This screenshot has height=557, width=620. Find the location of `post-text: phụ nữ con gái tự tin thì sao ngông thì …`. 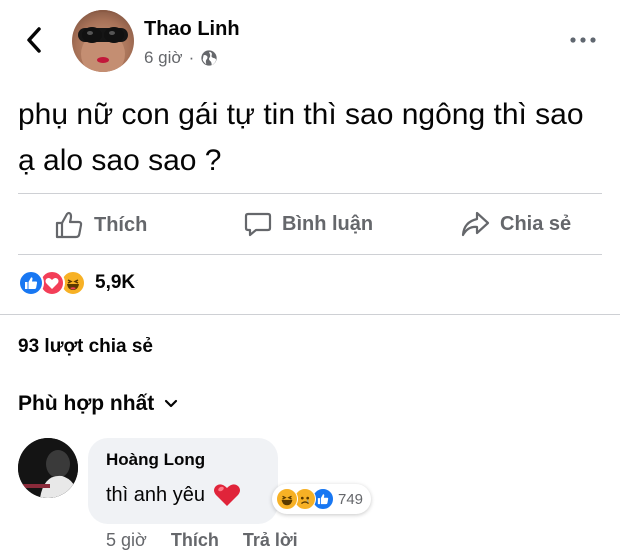

post-text: phụ nữ con gái tự tin thì sao ngông thì … is located at coordinates (301, 137).